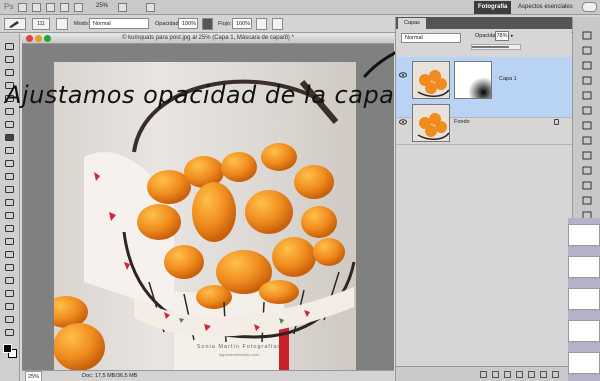 The height and width of the screenshot is (381, 600). What do you see at coordinates (431, 123) in the screenshot?
I see `background-thumbnail` at bounding box center [431, 123].